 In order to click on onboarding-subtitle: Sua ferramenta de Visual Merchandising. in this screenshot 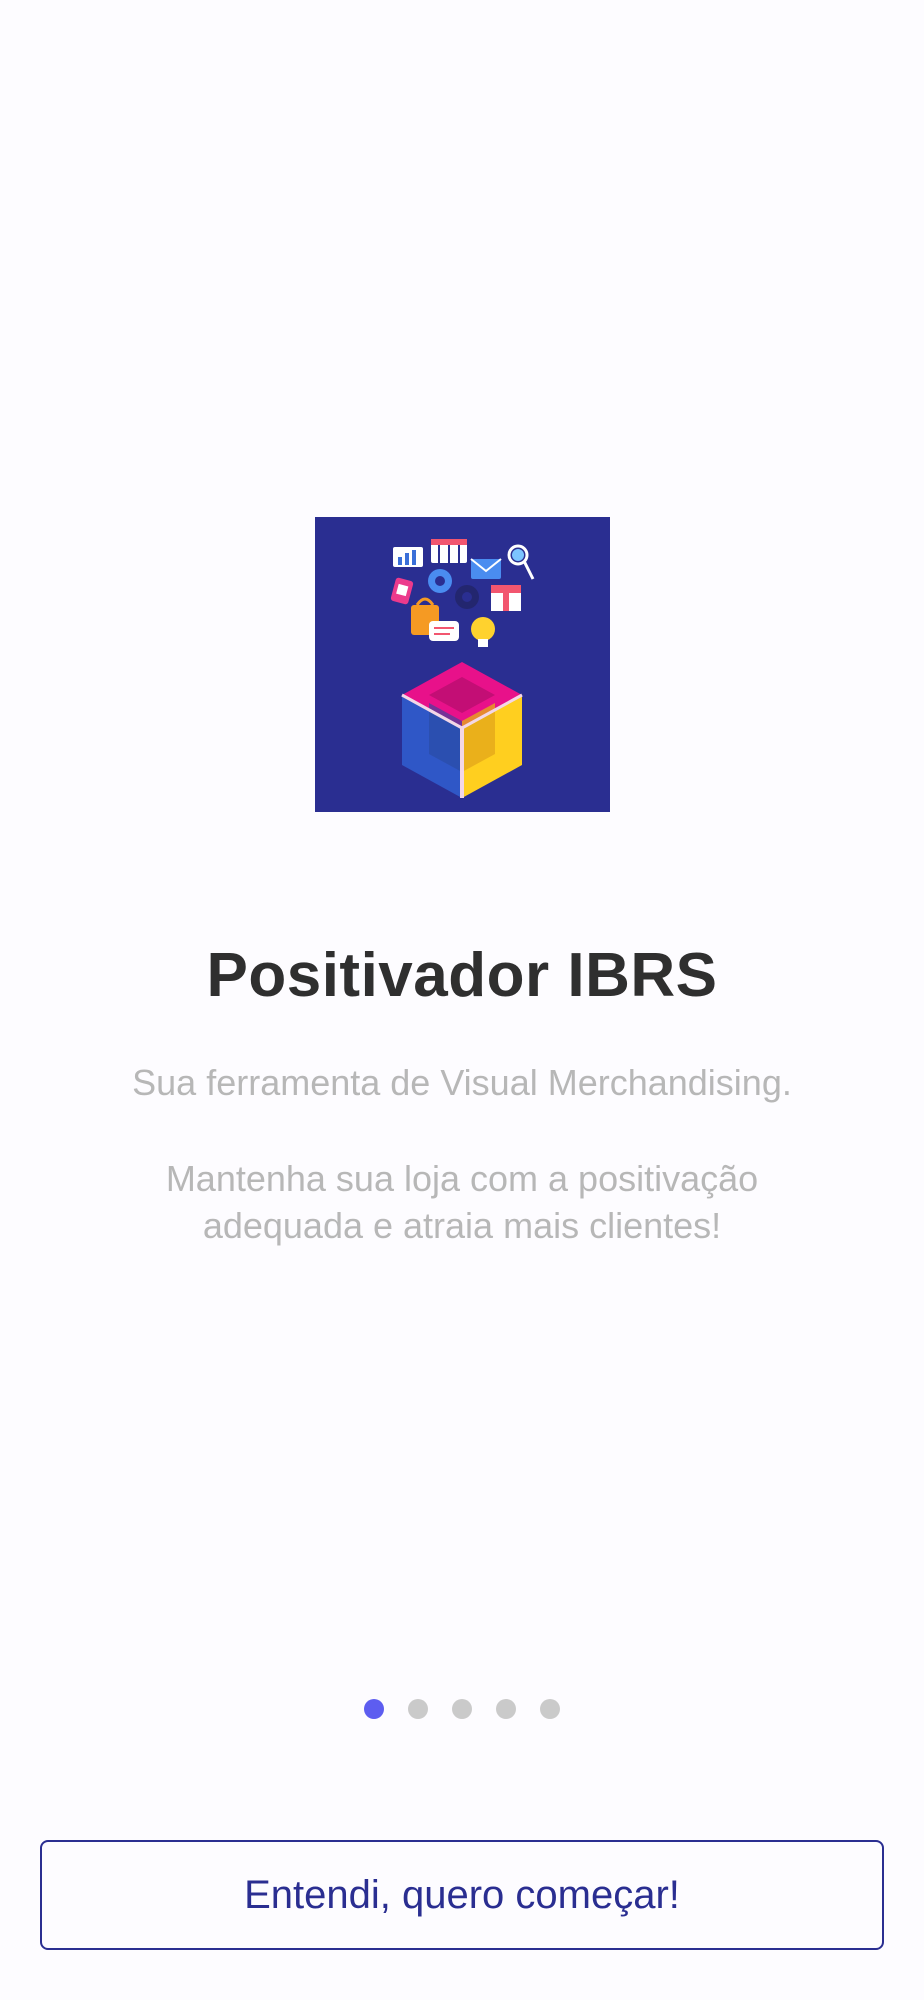, I will do `click(462, 1082)`.